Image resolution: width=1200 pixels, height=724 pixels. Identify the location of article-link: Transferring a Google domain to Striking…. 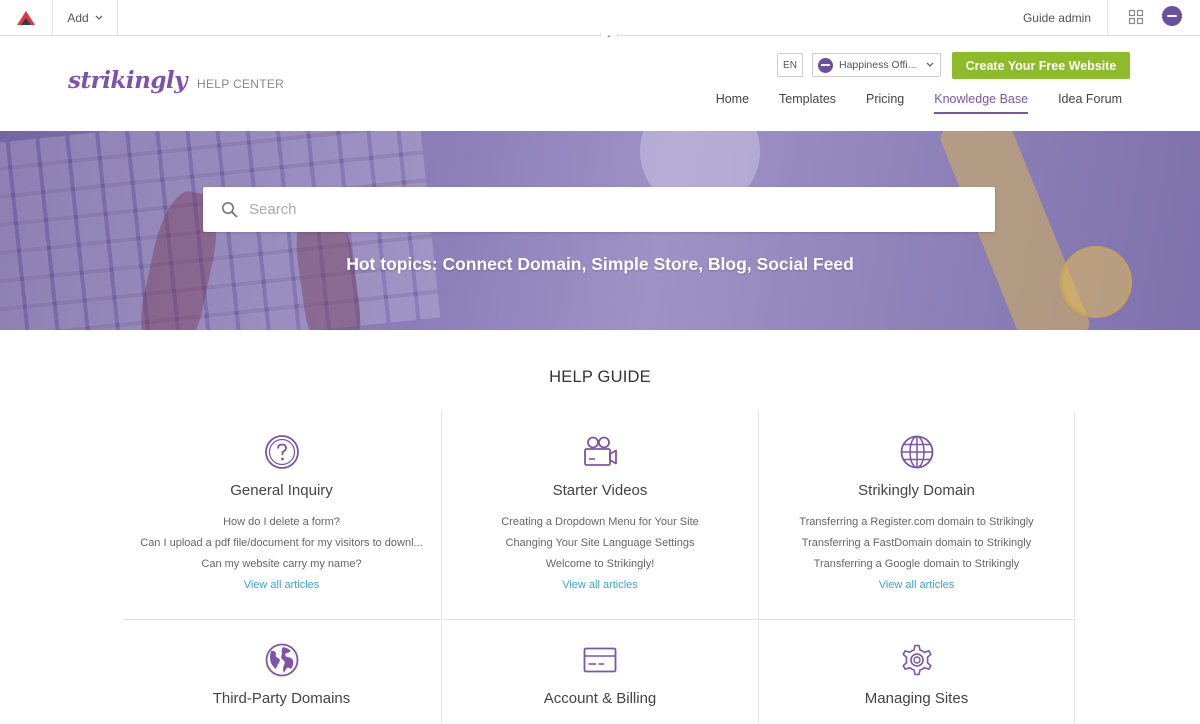
(916, 564).